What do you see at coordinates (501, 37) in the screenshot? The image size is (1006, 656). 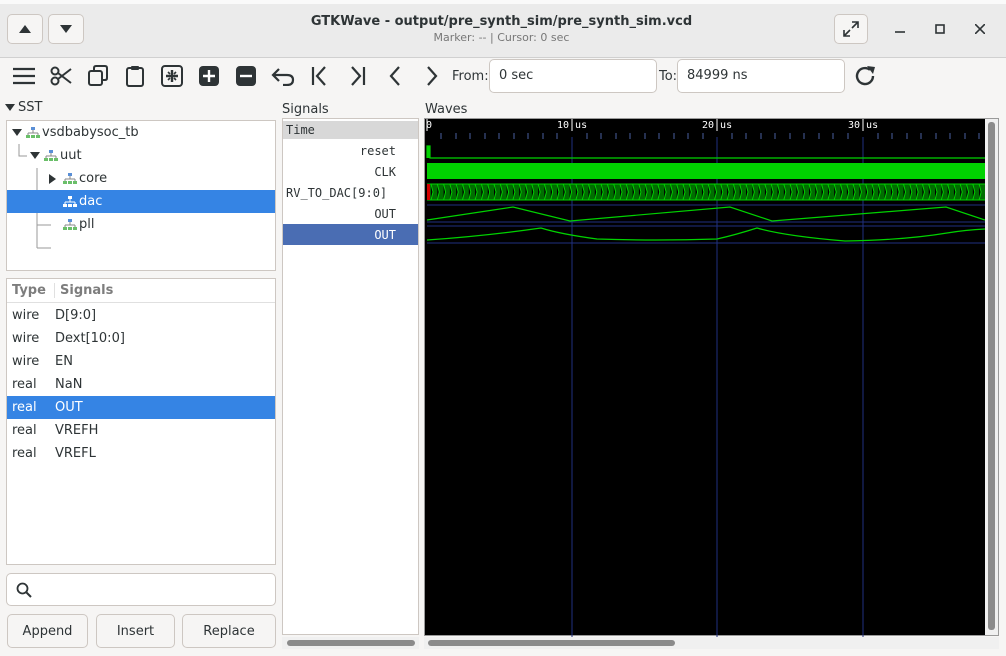 I see `window-subtitle: Marker: -- | Cursor: 0 sec` at bounding box center [501, 37].